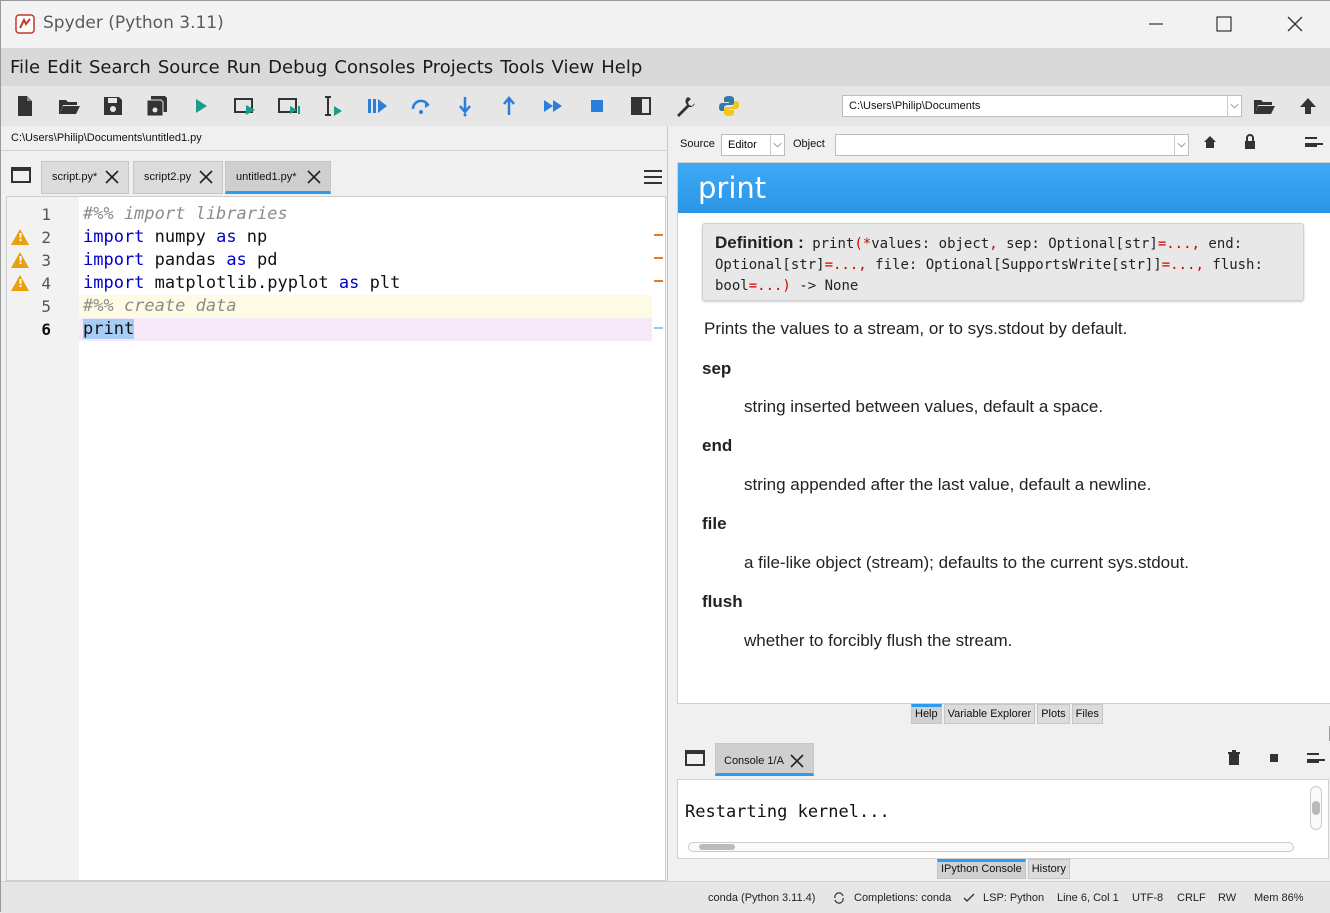 The height and width of the screenshot is (913, 1330). What do you see at coordinates (1274, 758) in the screenshot?
I see `stop-kernel-icon` at bounding box center [1274, 758].